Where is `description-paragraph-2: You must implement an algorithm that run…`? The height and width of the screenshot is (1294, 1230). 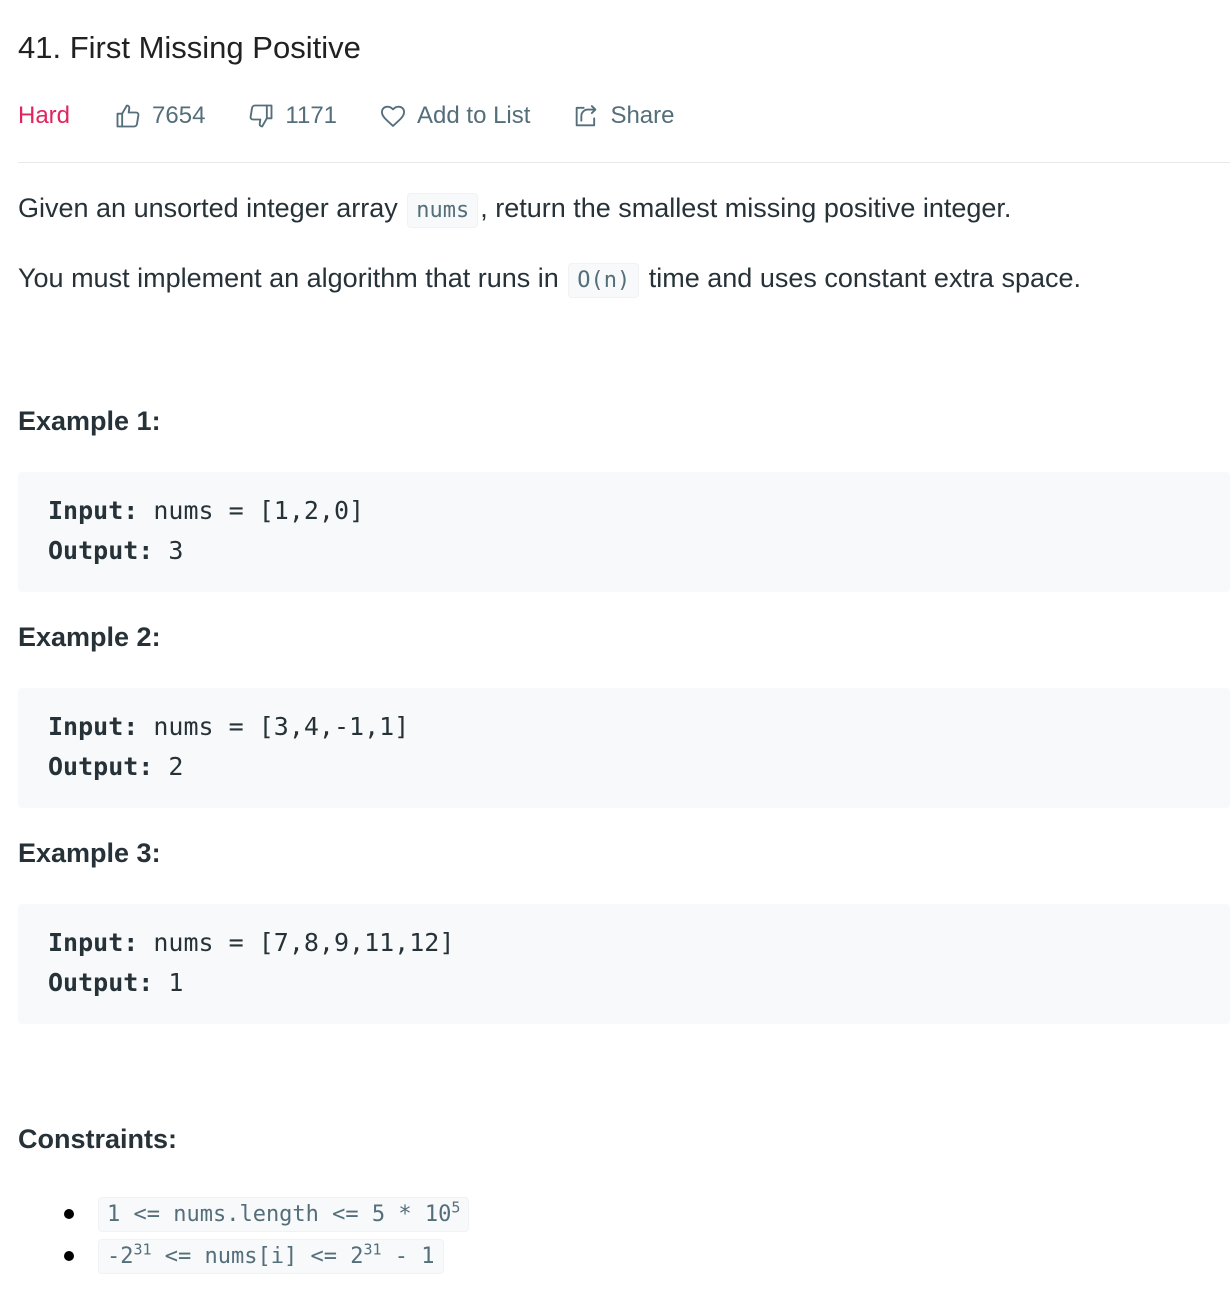 description-paragraph-2: You must implement an algorithm that run… is located at coordinates (550, 280).